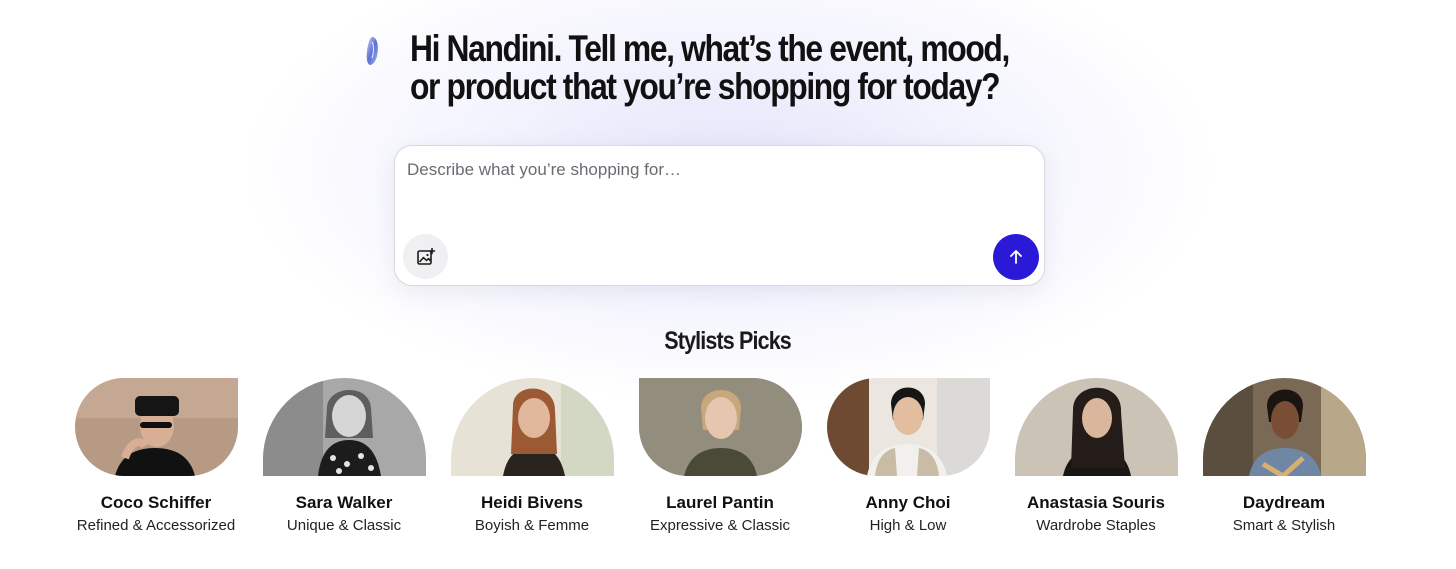 This screenshot has height=569, width=1456. I want to click on stylist-card-coco-schiffer: Coco Schiffer Refined & Accessorized, so click(156, 456).